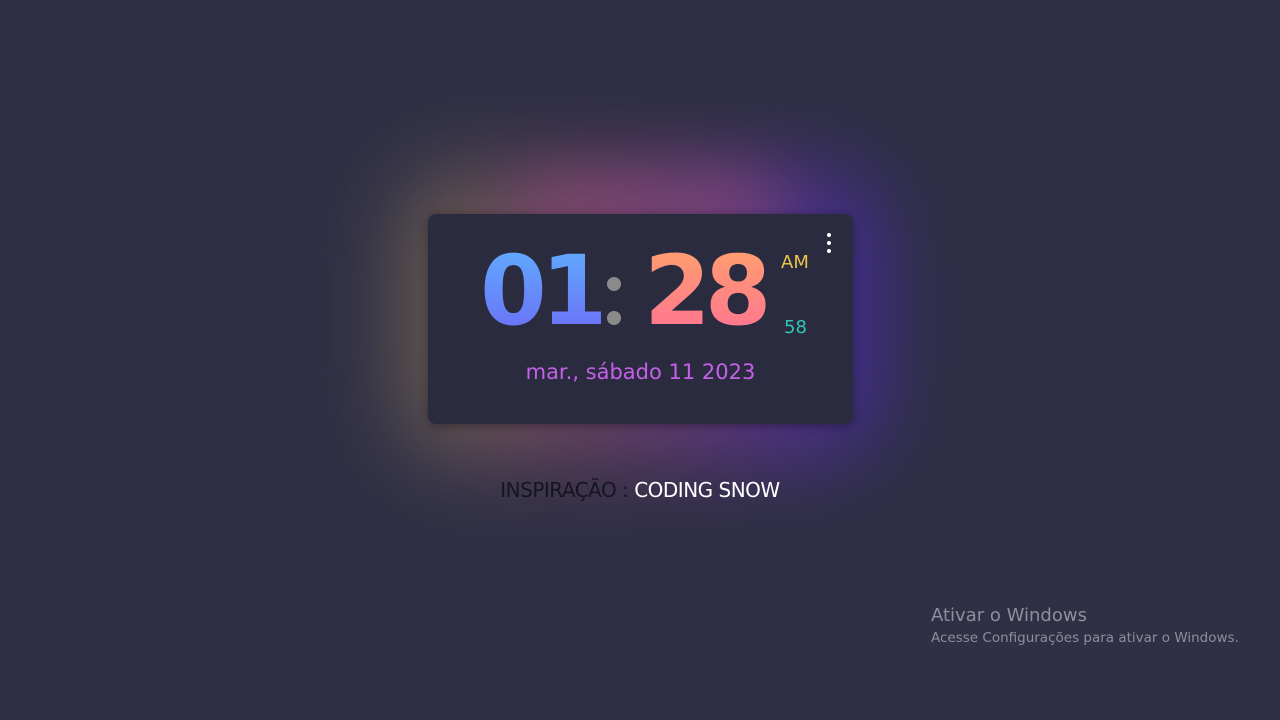 This screenshot has height=720, width=1280. What do you see at coordinates (567, 490) in the screenshot?
I see `credit-label: INSPIRAÇÃO :` at bounding box center [567, 490].